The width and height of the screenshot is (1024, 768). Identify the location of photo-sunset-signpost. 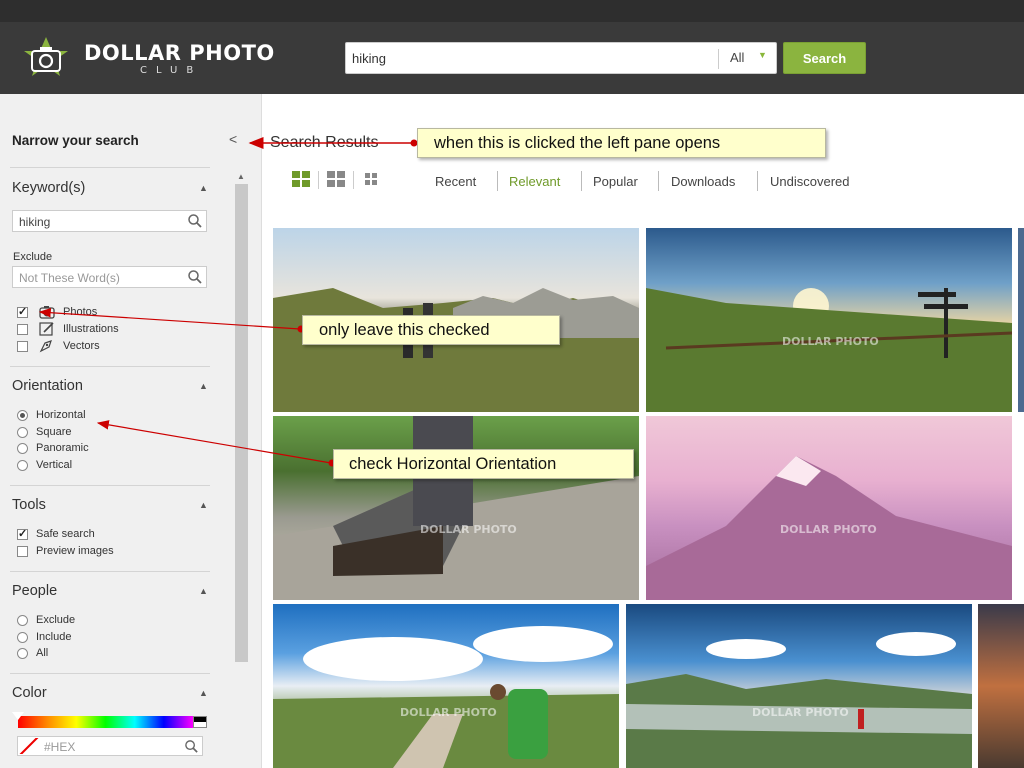
(829, 350).